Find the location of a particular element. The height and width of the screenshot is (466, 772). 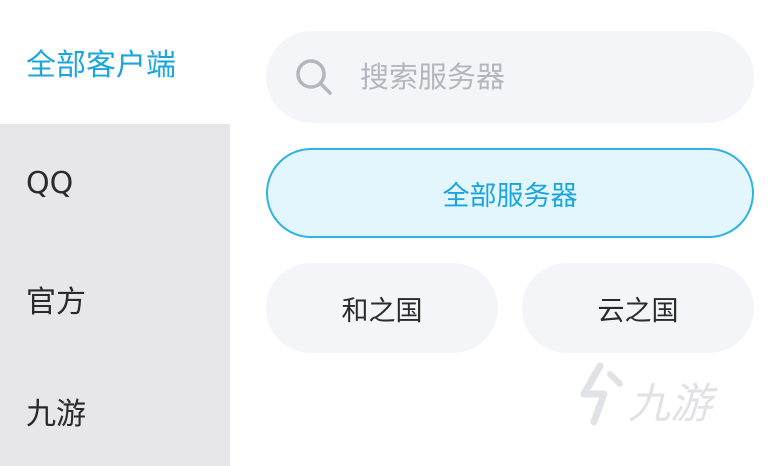

sidebar-item-label: 全部客户端 is located at coordinates (101, 65).